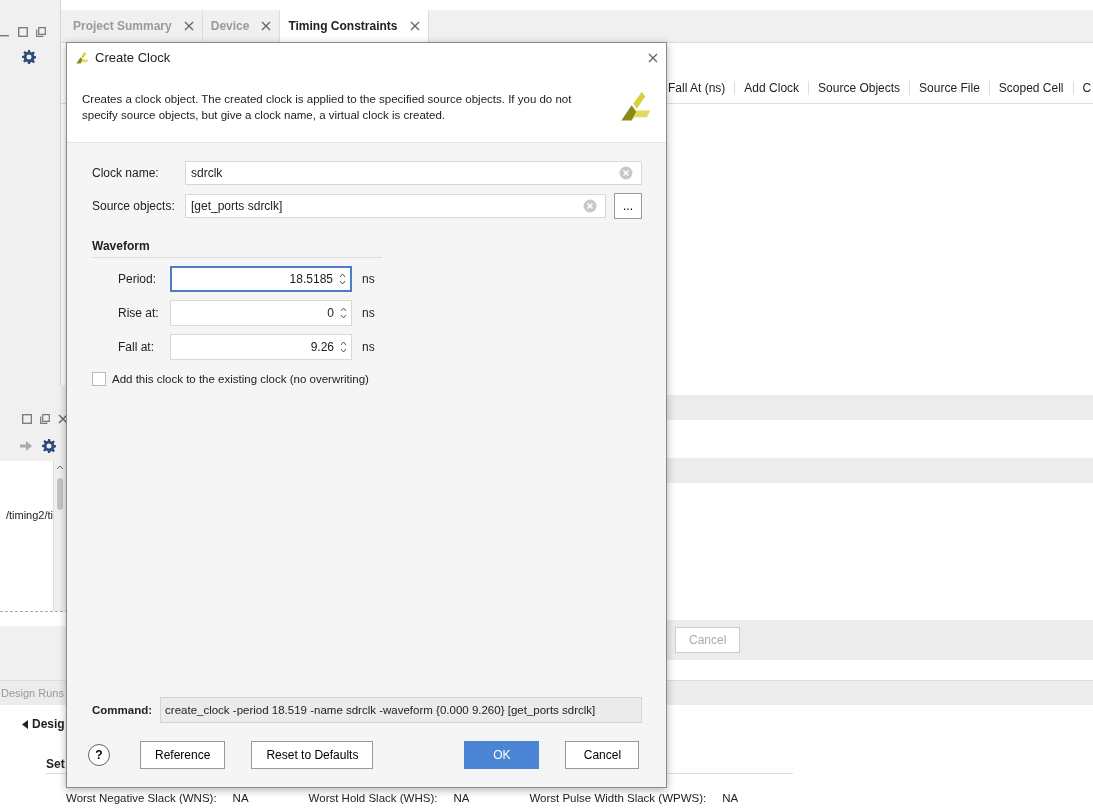 The width and height of the screenshot is (1093, 809). What do you see at coordinates (136, 347) in the screenshot?
I see `field-label: Fall at:` at bounding box center [136, 347].